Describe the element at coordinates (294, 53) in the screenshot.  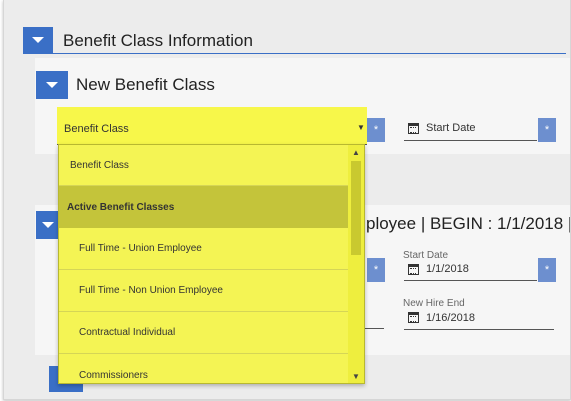
I see `section-underline` at that location.